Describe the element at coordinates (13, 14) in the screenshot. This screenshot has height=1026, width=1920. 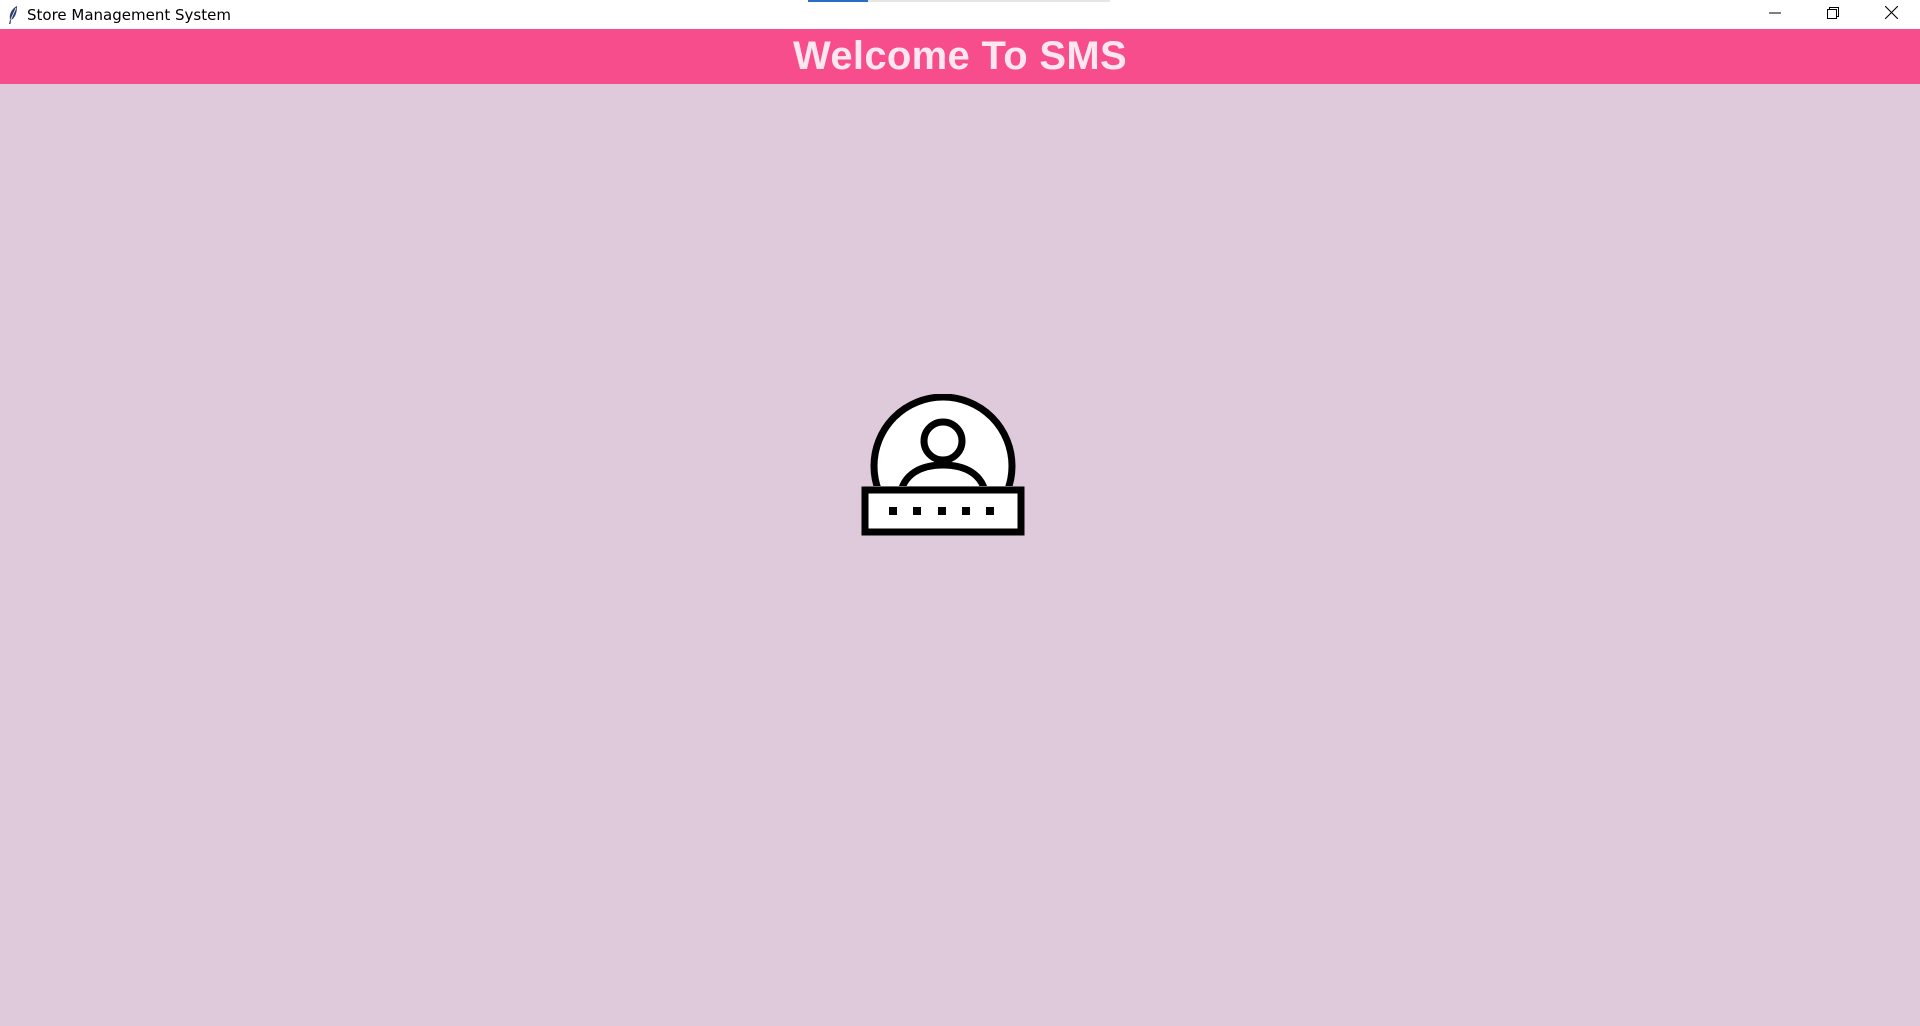
I see `feather-icon` at that location.